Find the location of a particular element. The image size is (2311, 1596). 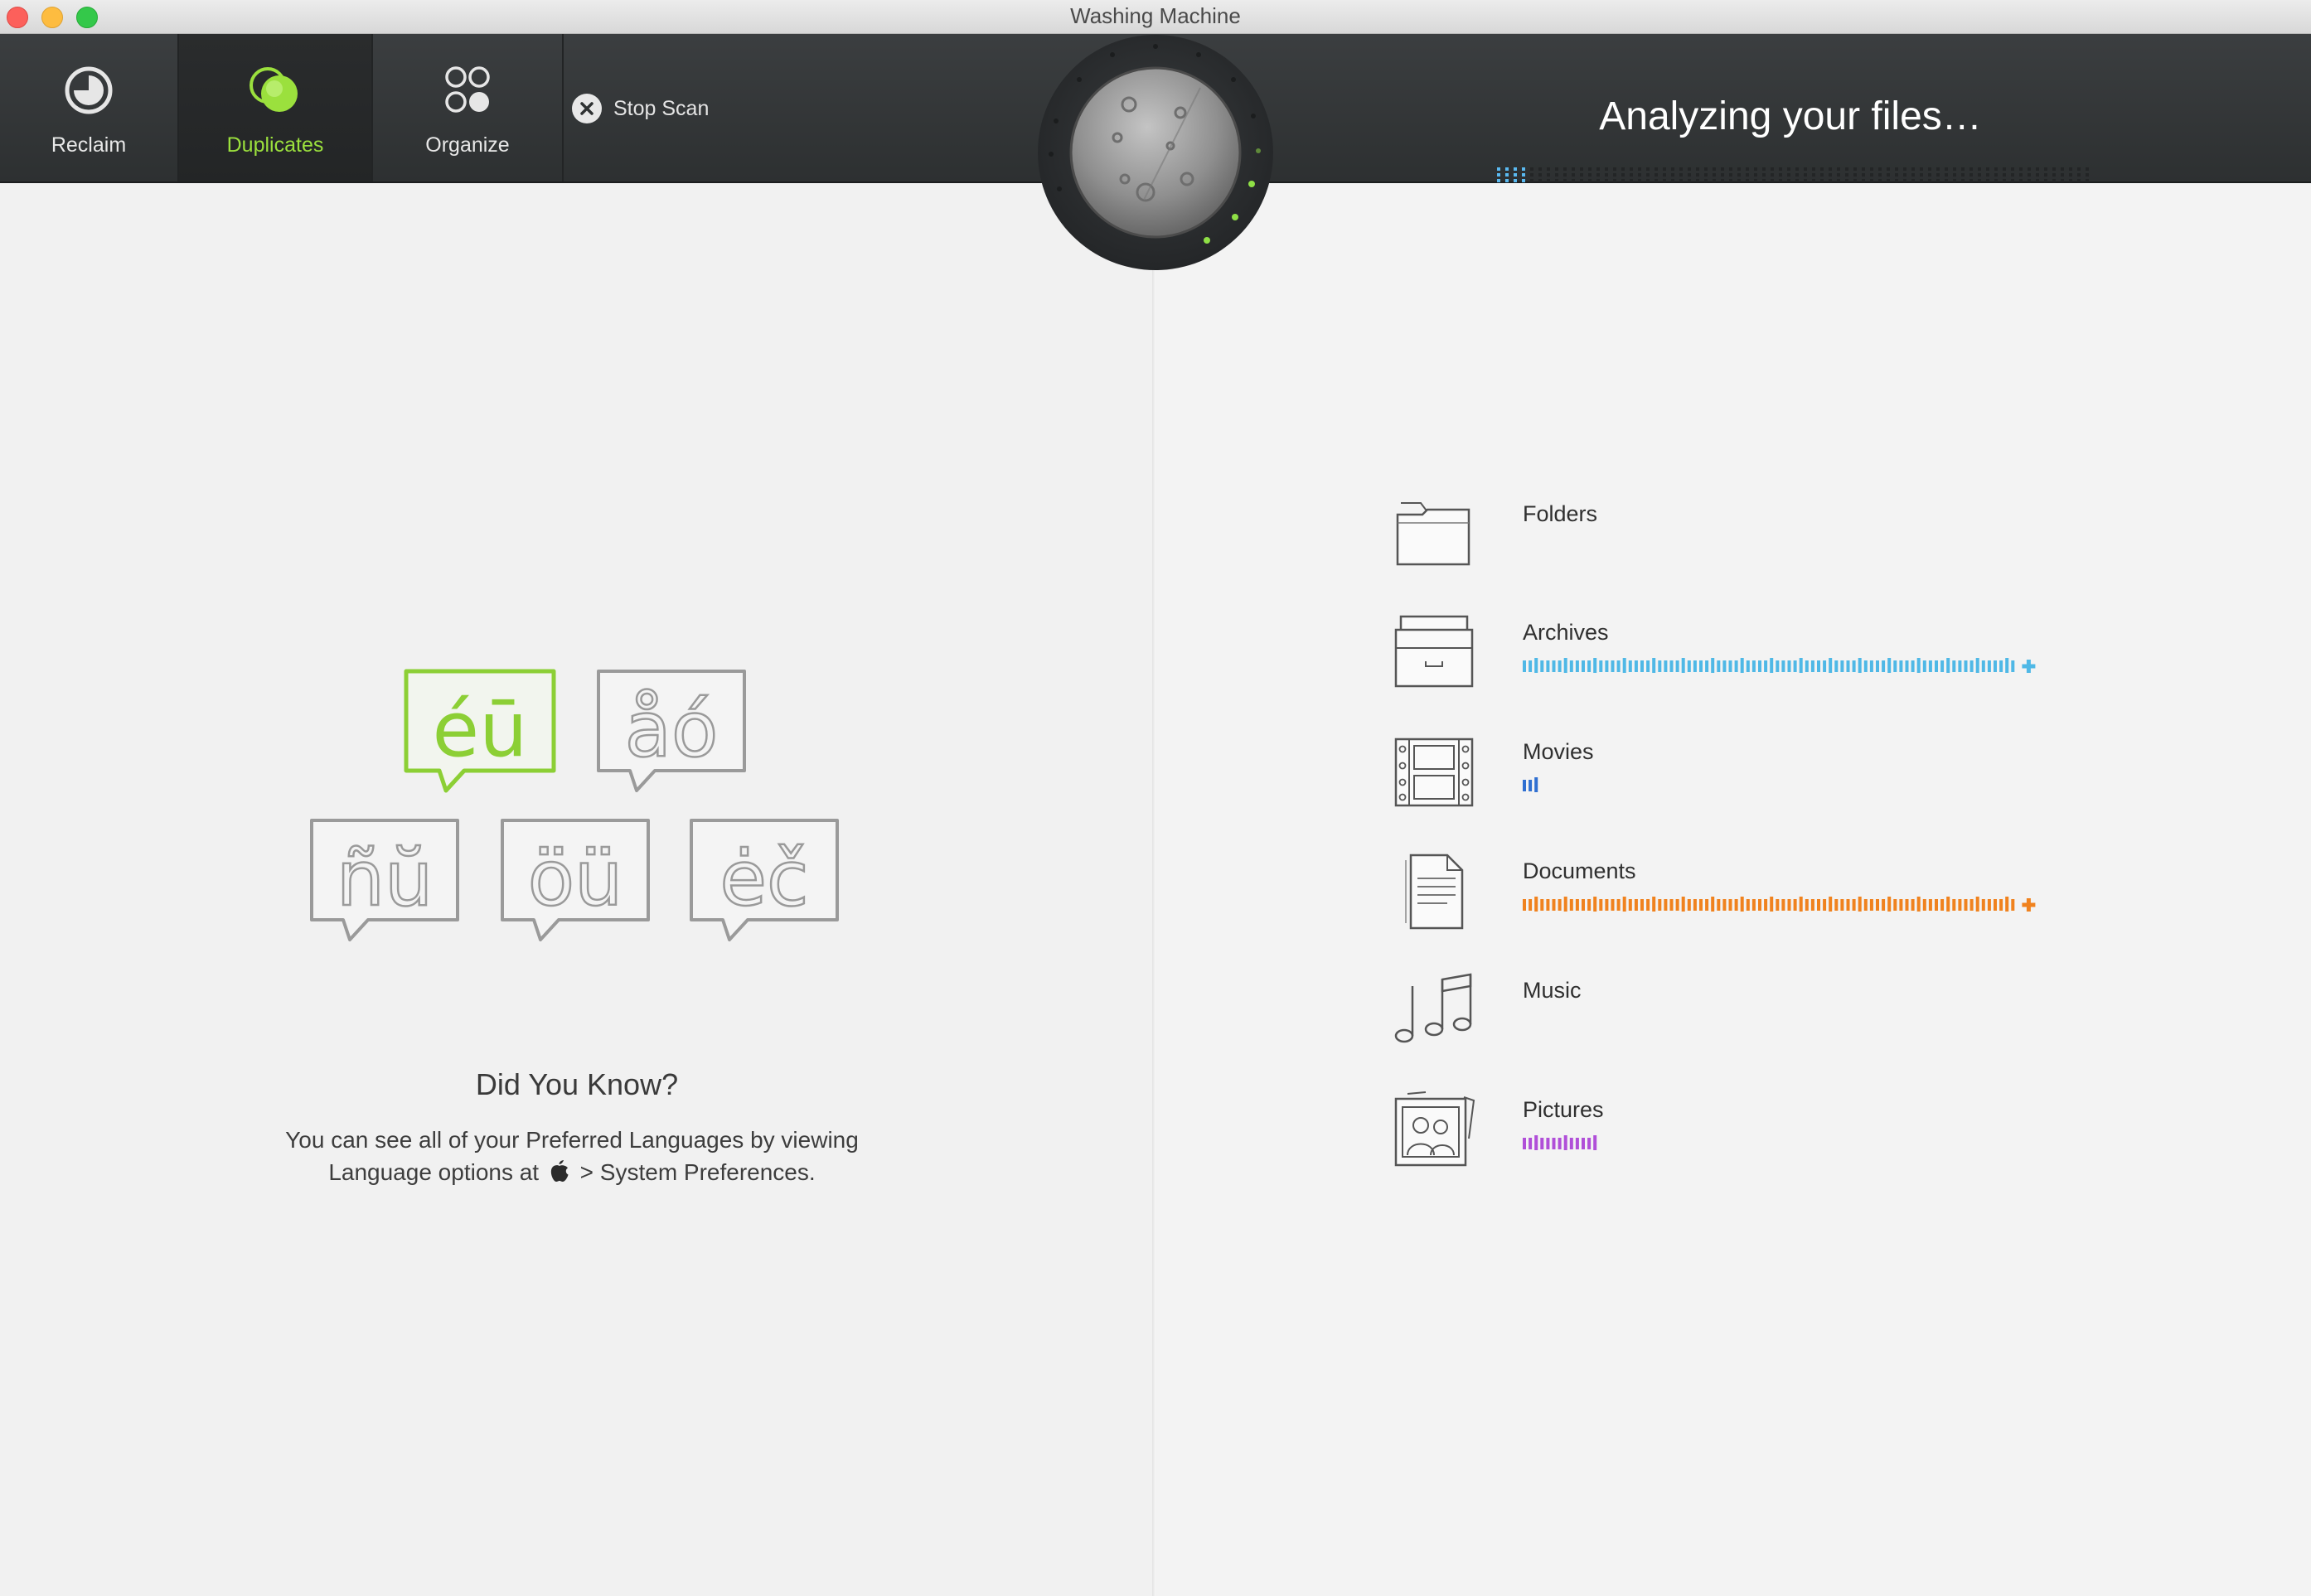

scan-dial-icon is located at coordinates (1155, 152).